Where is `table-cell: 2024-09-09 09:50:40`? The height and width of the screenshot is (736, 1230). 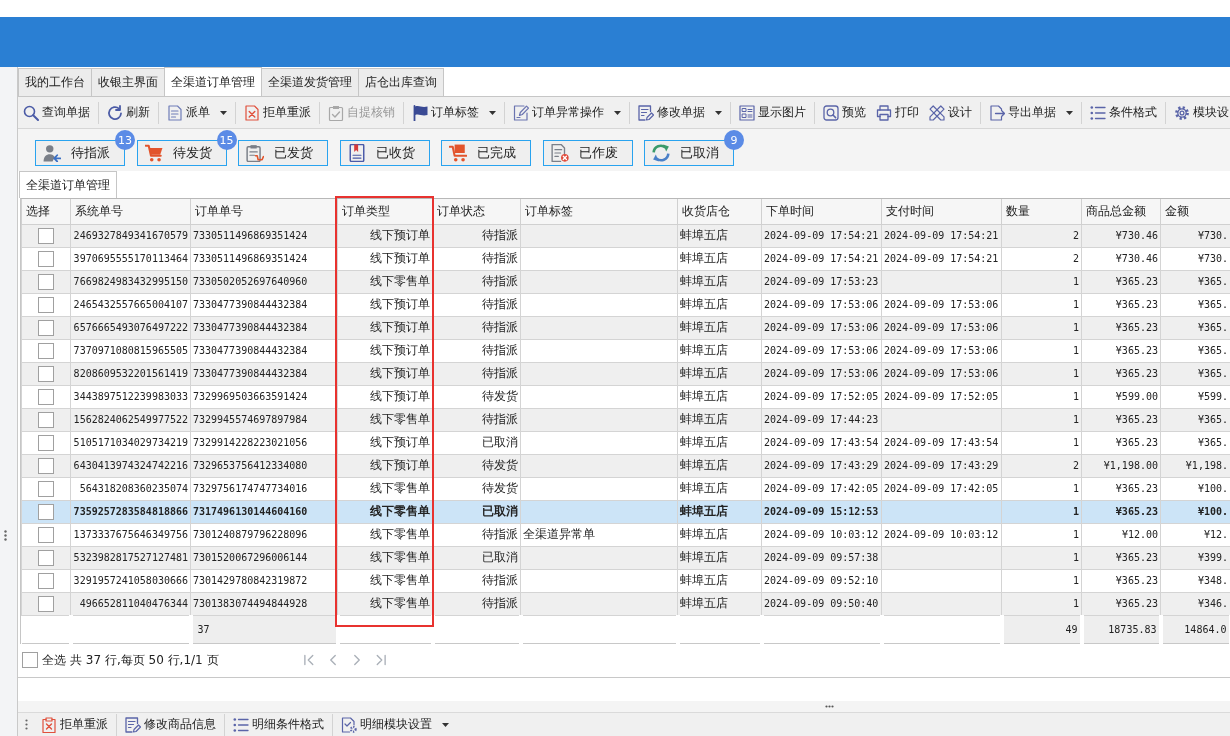 table-cell: 2024-09-09 09:50:40 is located at coordinates (821, 603).